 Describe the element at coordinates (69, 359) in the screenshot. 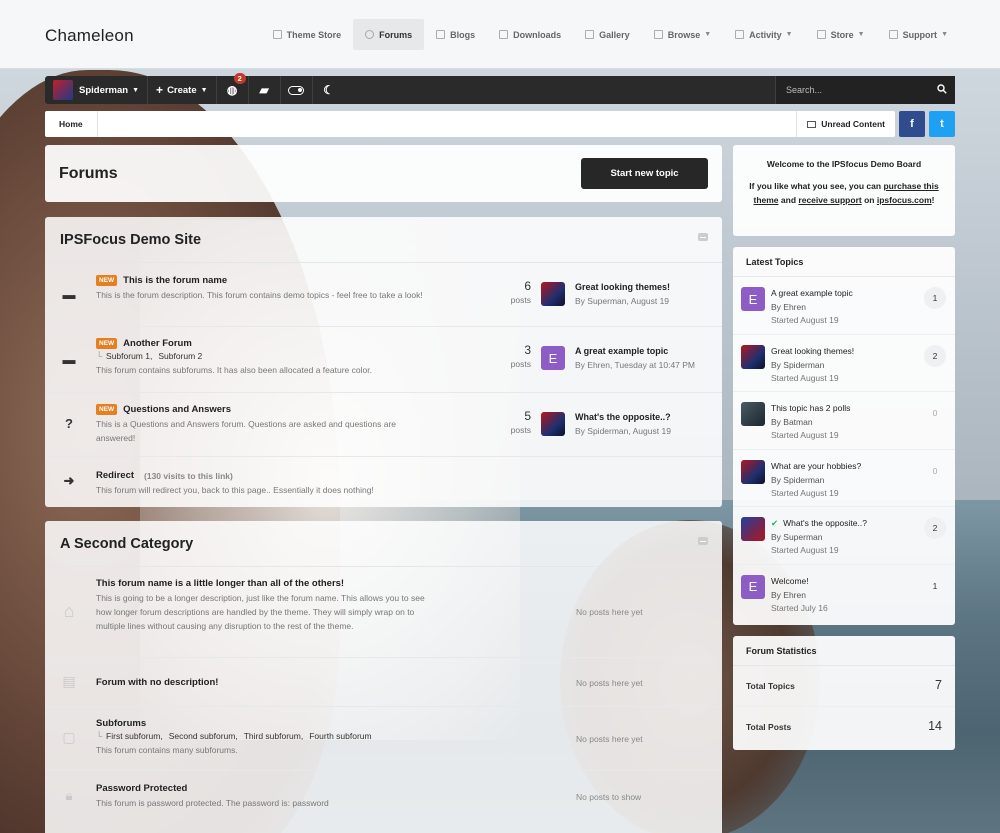

I see `comments-icon: ▬` at that location.